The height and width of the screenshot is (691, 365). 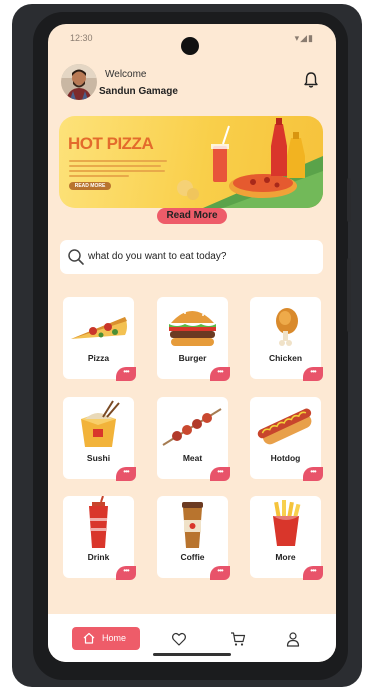 I want to click on category-card-more: More •••, so click(x=286, y=538).